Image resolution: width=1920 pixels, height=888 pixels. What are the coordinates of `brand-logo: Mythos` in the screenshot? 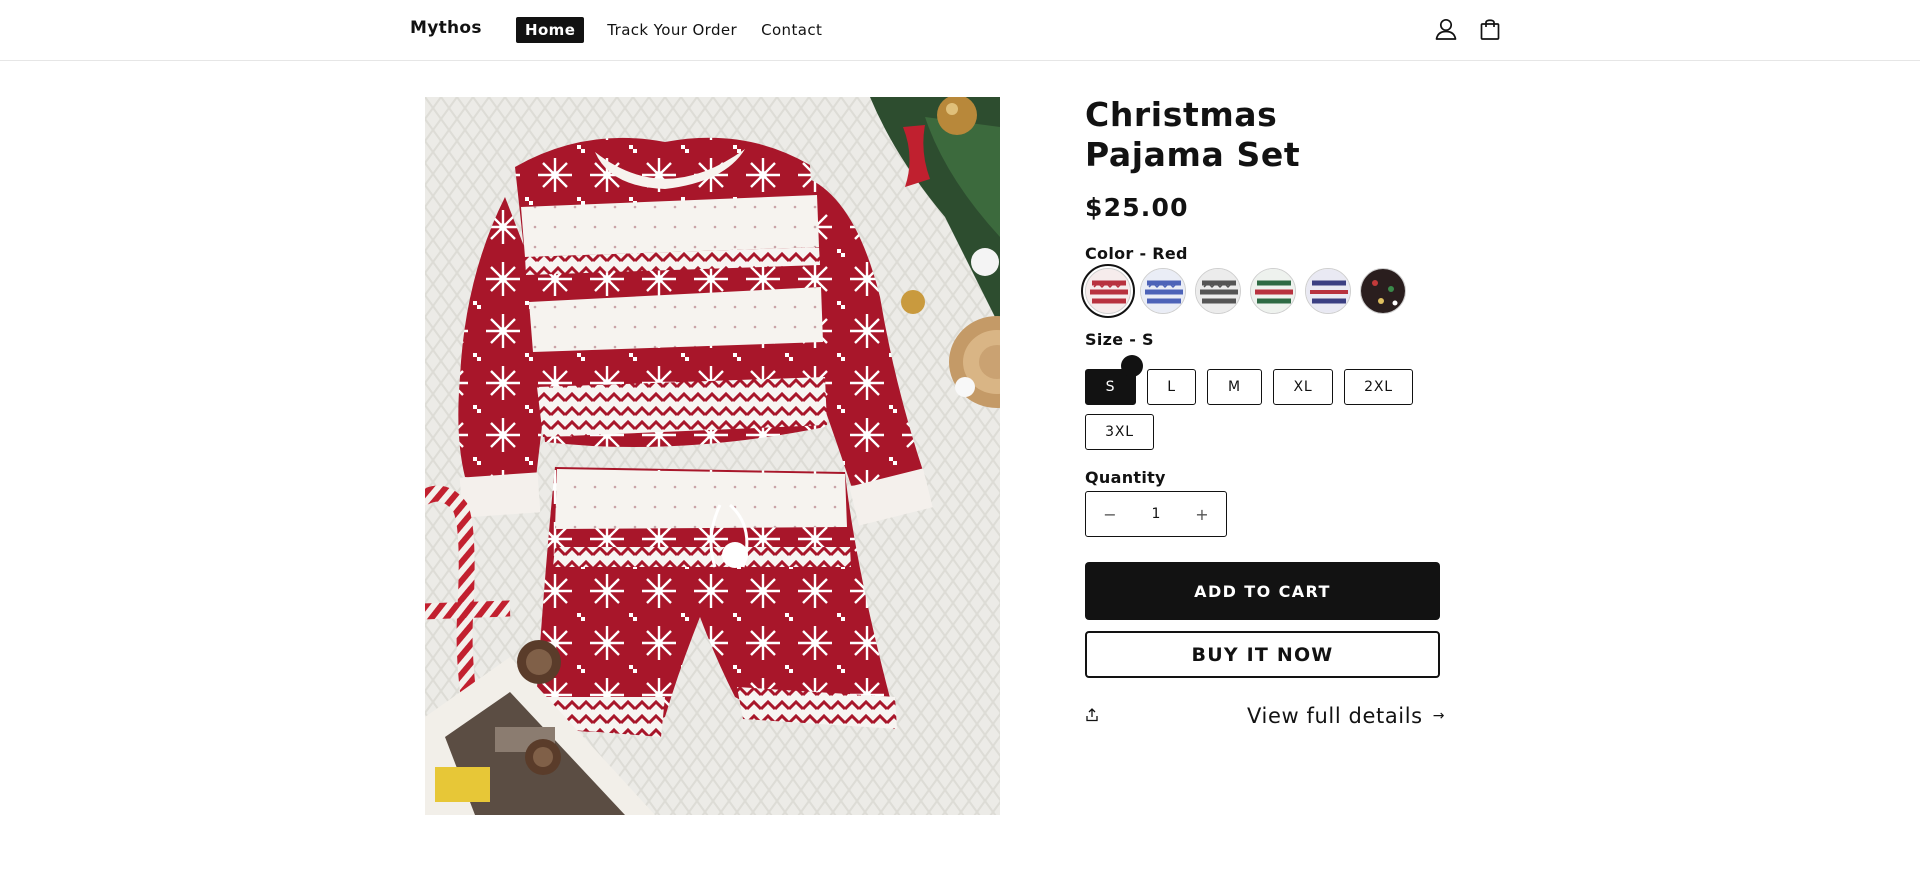 It's located at (446, 28).